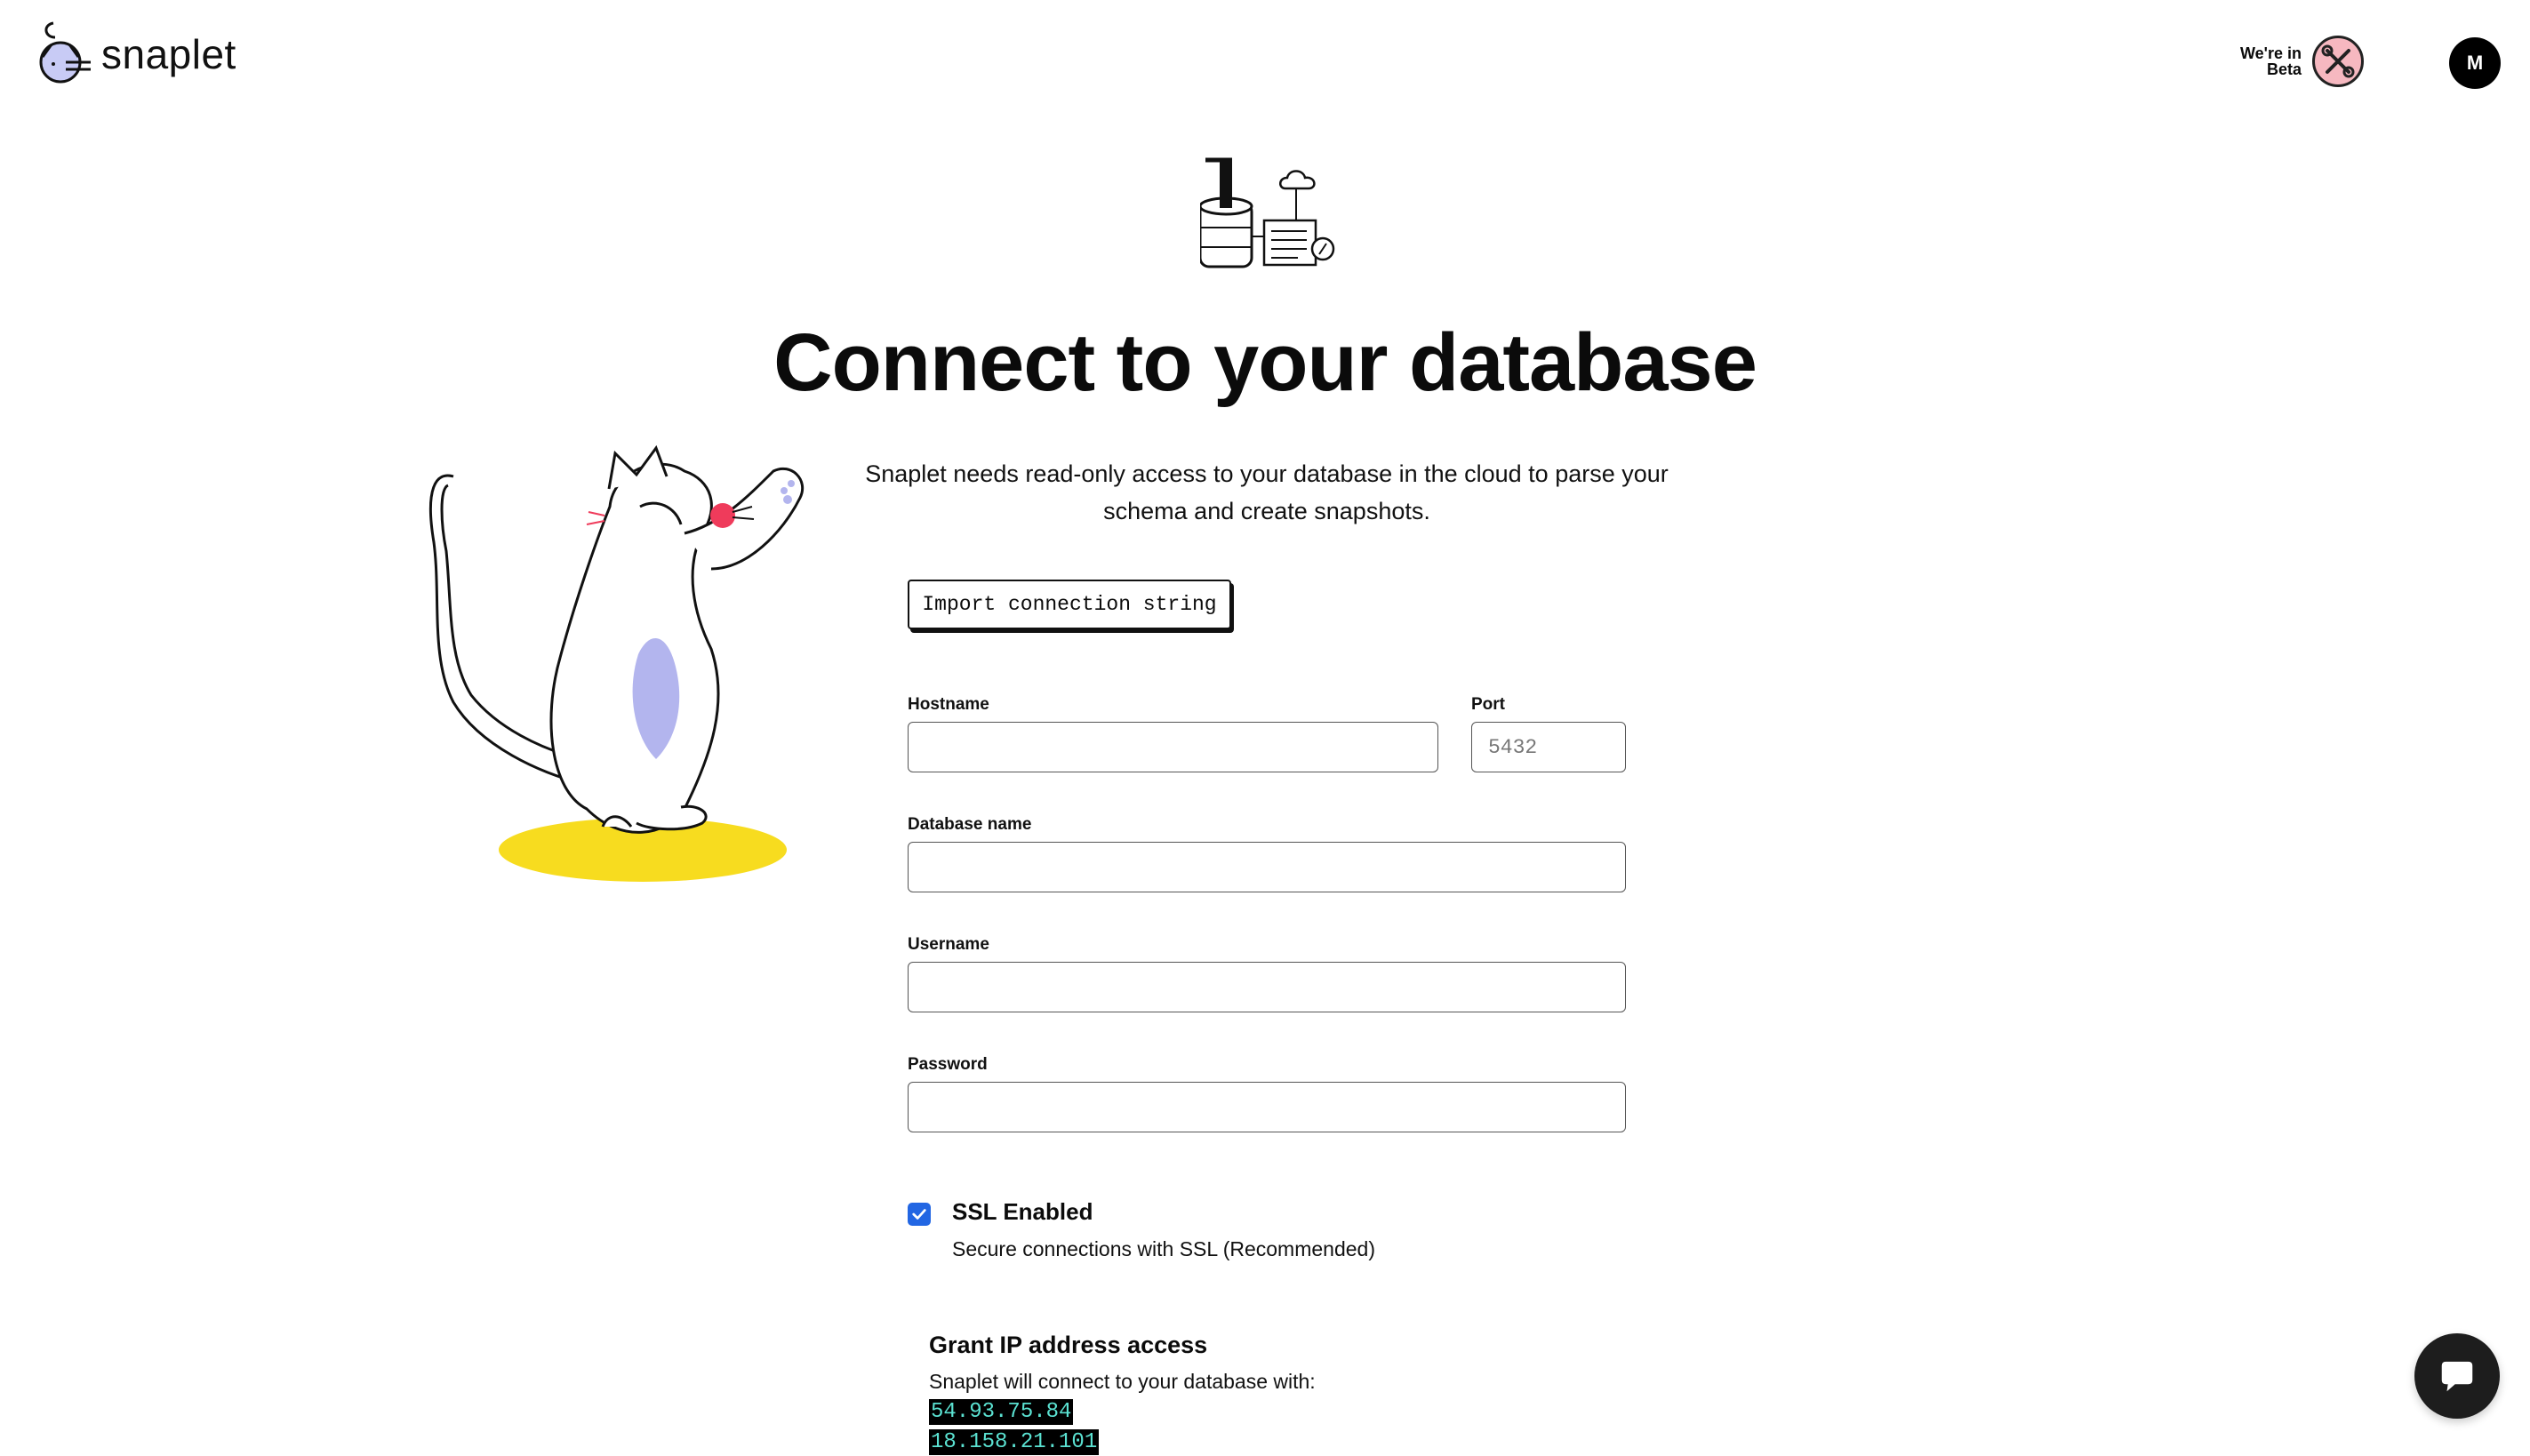 This screenshot has width=2530, height=1456. I want to click on username-input, so click(1267, 987).